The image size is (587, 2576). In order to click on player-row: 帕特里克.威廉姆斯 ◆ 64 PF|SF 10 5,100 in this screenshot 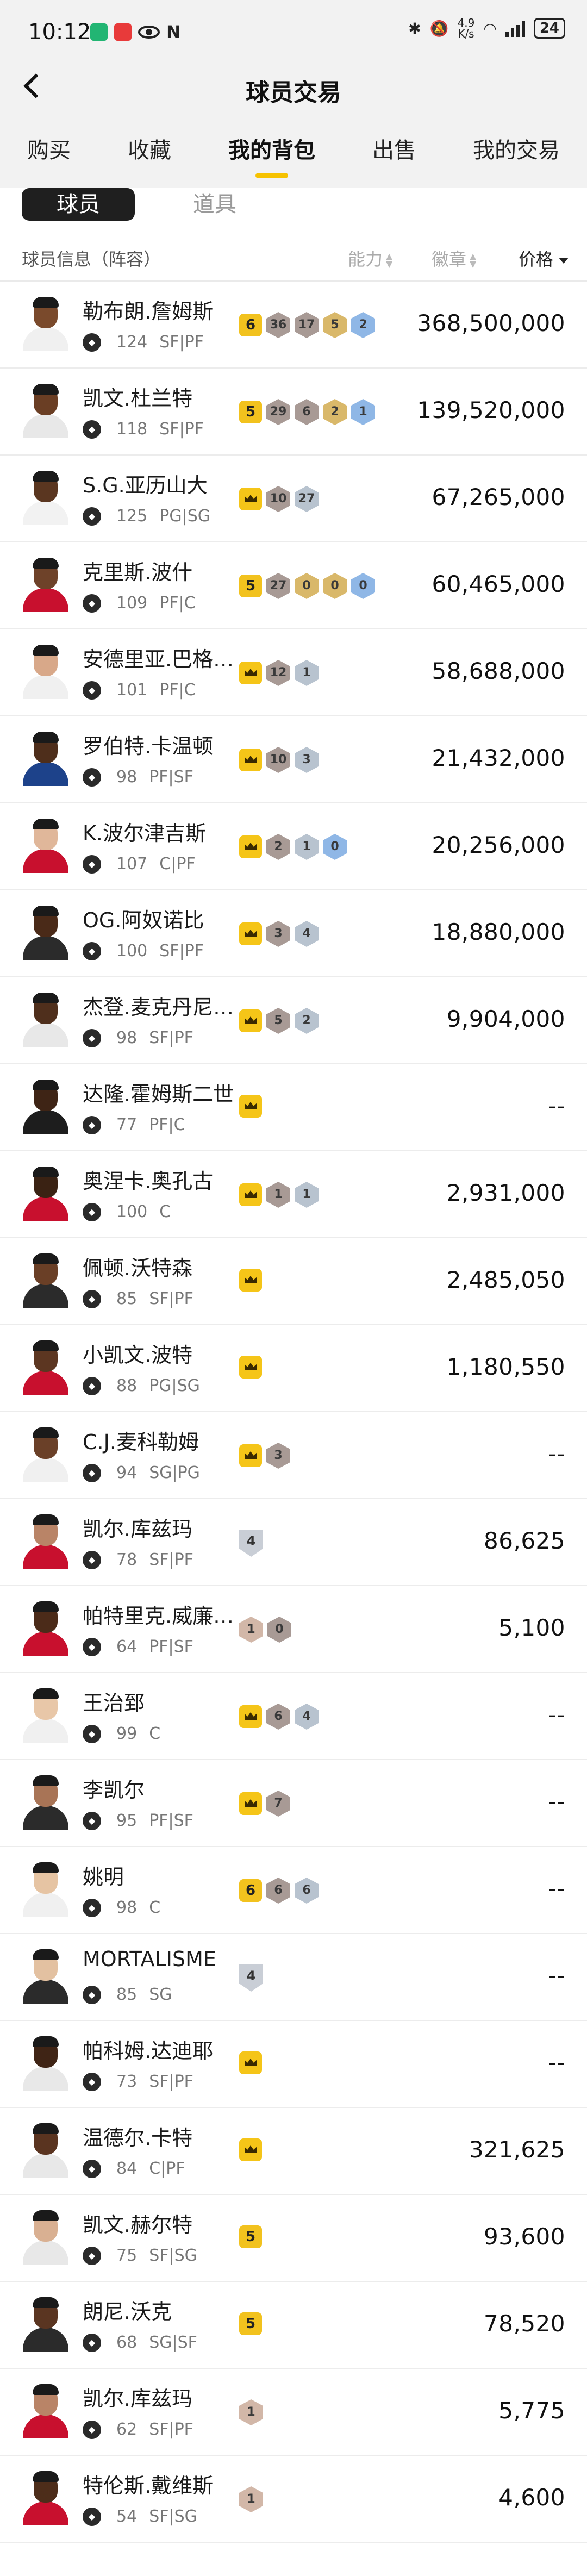, I will do `click(293, 1630)`.